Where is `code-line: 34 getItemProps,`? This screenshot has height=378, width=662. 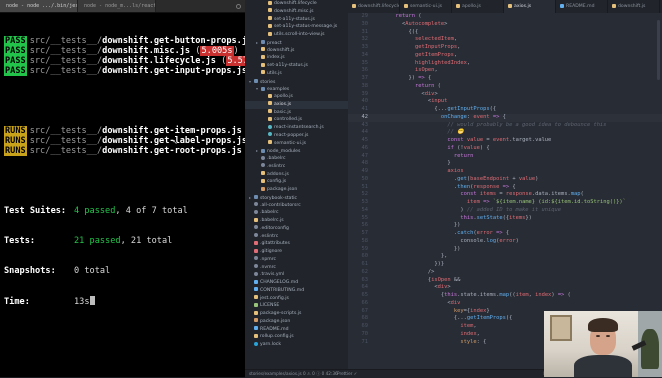 code-line: 34 getItemProps, is located at coordinates (505, 56).